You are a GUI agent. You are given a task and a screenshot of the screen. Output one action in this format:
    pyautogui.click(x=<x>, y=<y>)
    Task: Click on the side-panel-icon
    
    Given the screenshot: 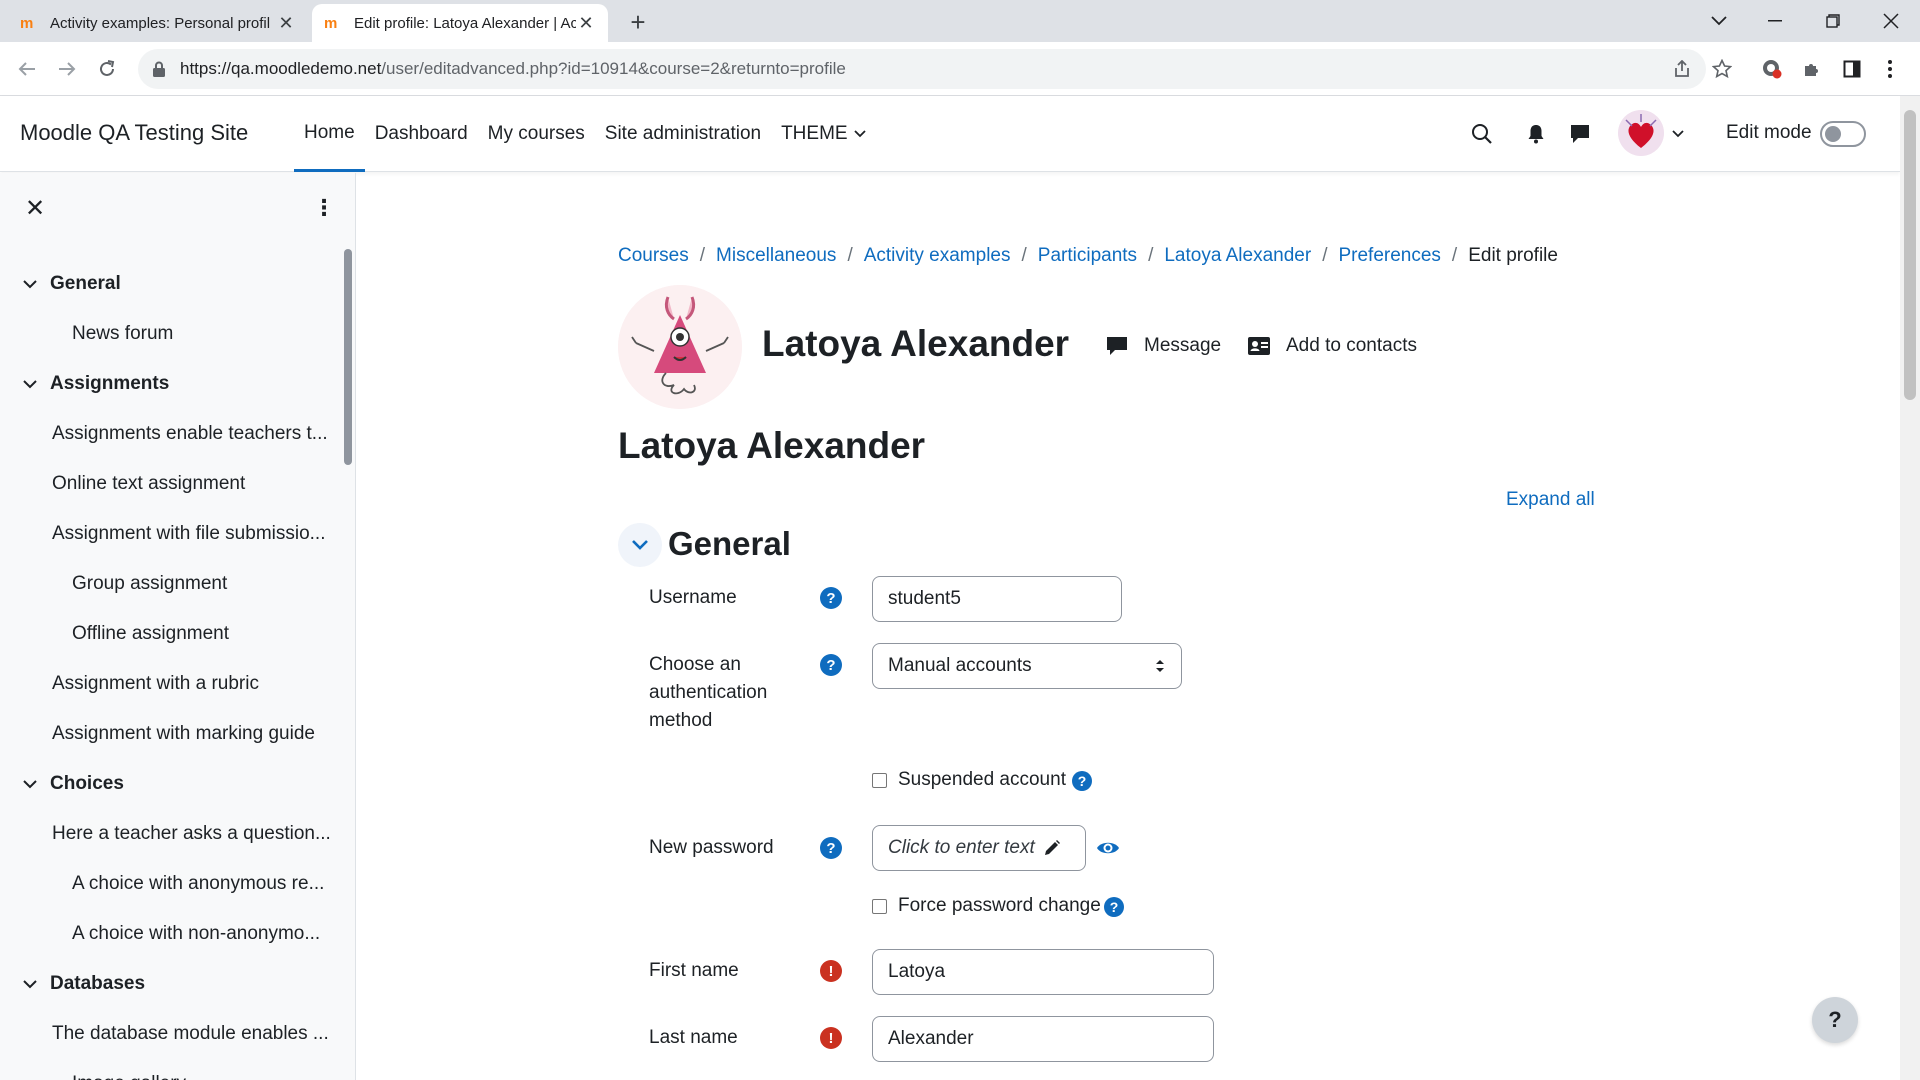 What is the action you would take?
    pyautogui.click(x=1852, y=69)
    